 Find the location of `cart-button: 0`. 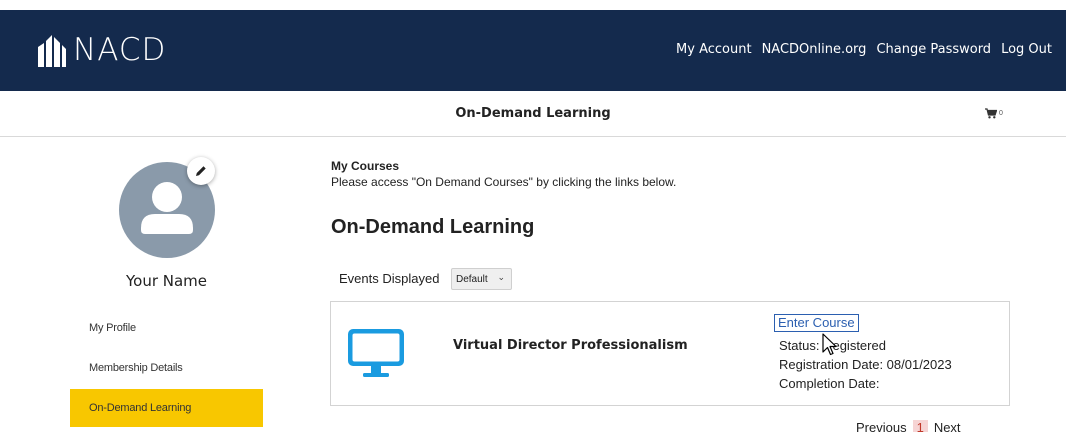

cart-button: 0 is located at coordinates (994, 113).